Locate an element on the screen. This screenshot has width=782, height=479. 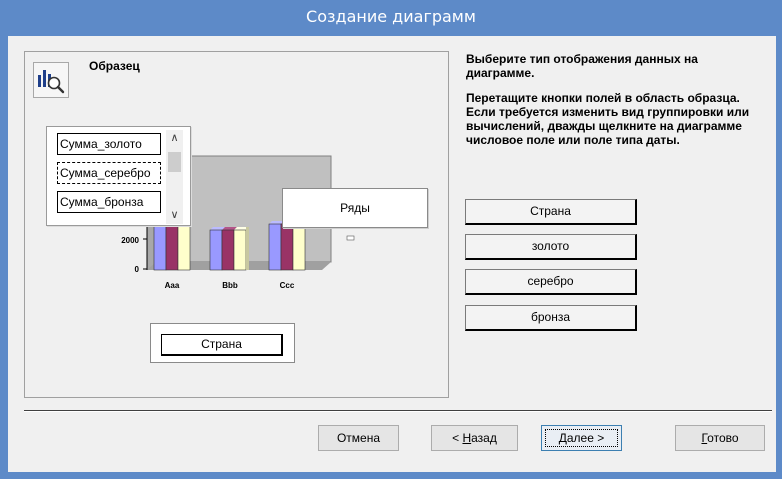
series-drop-zone: Ряды is located at coordinates (355, 208).